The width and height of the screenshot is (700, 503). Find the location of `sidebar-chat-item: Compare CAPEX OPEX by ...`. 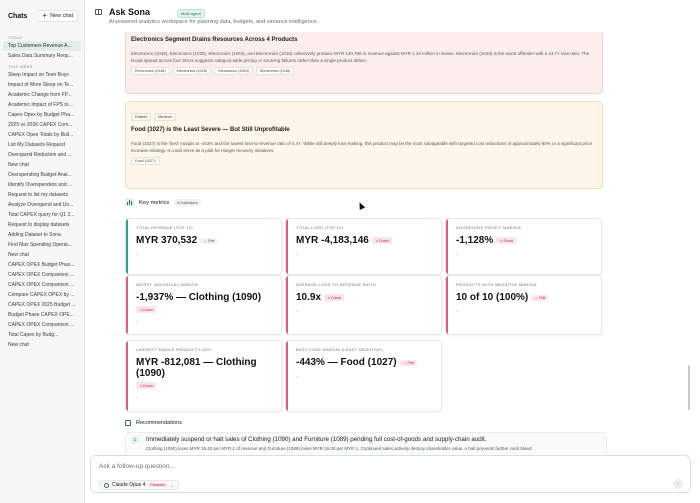

sidebar-chat-item: Compare CAPEX OPEX by ... is located at coordinates (42, 295).